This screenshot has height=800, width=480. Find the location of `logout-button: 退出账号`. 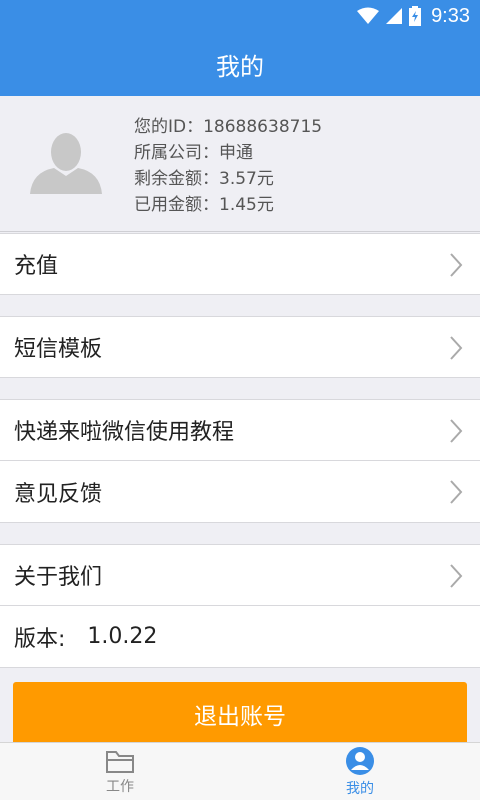

logout-button: 退出账号 is located at coordinates (240, 714).